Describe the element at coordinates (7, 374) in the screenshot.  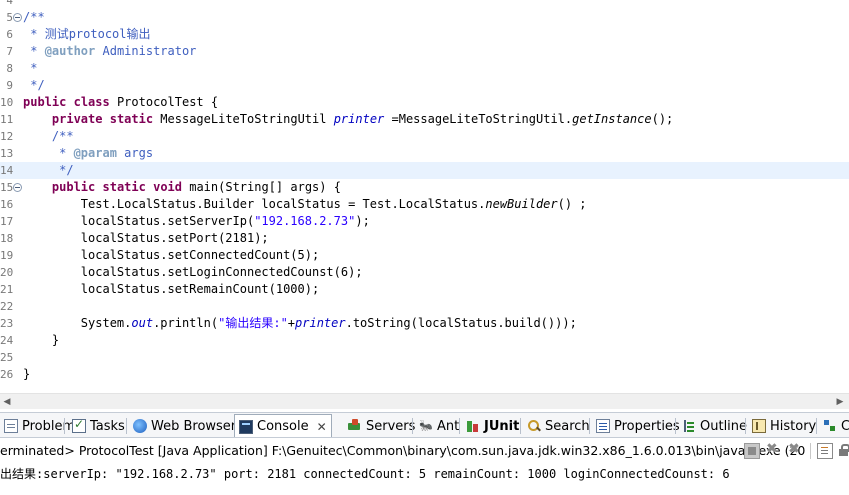
I see `line-number: 26` at that location.